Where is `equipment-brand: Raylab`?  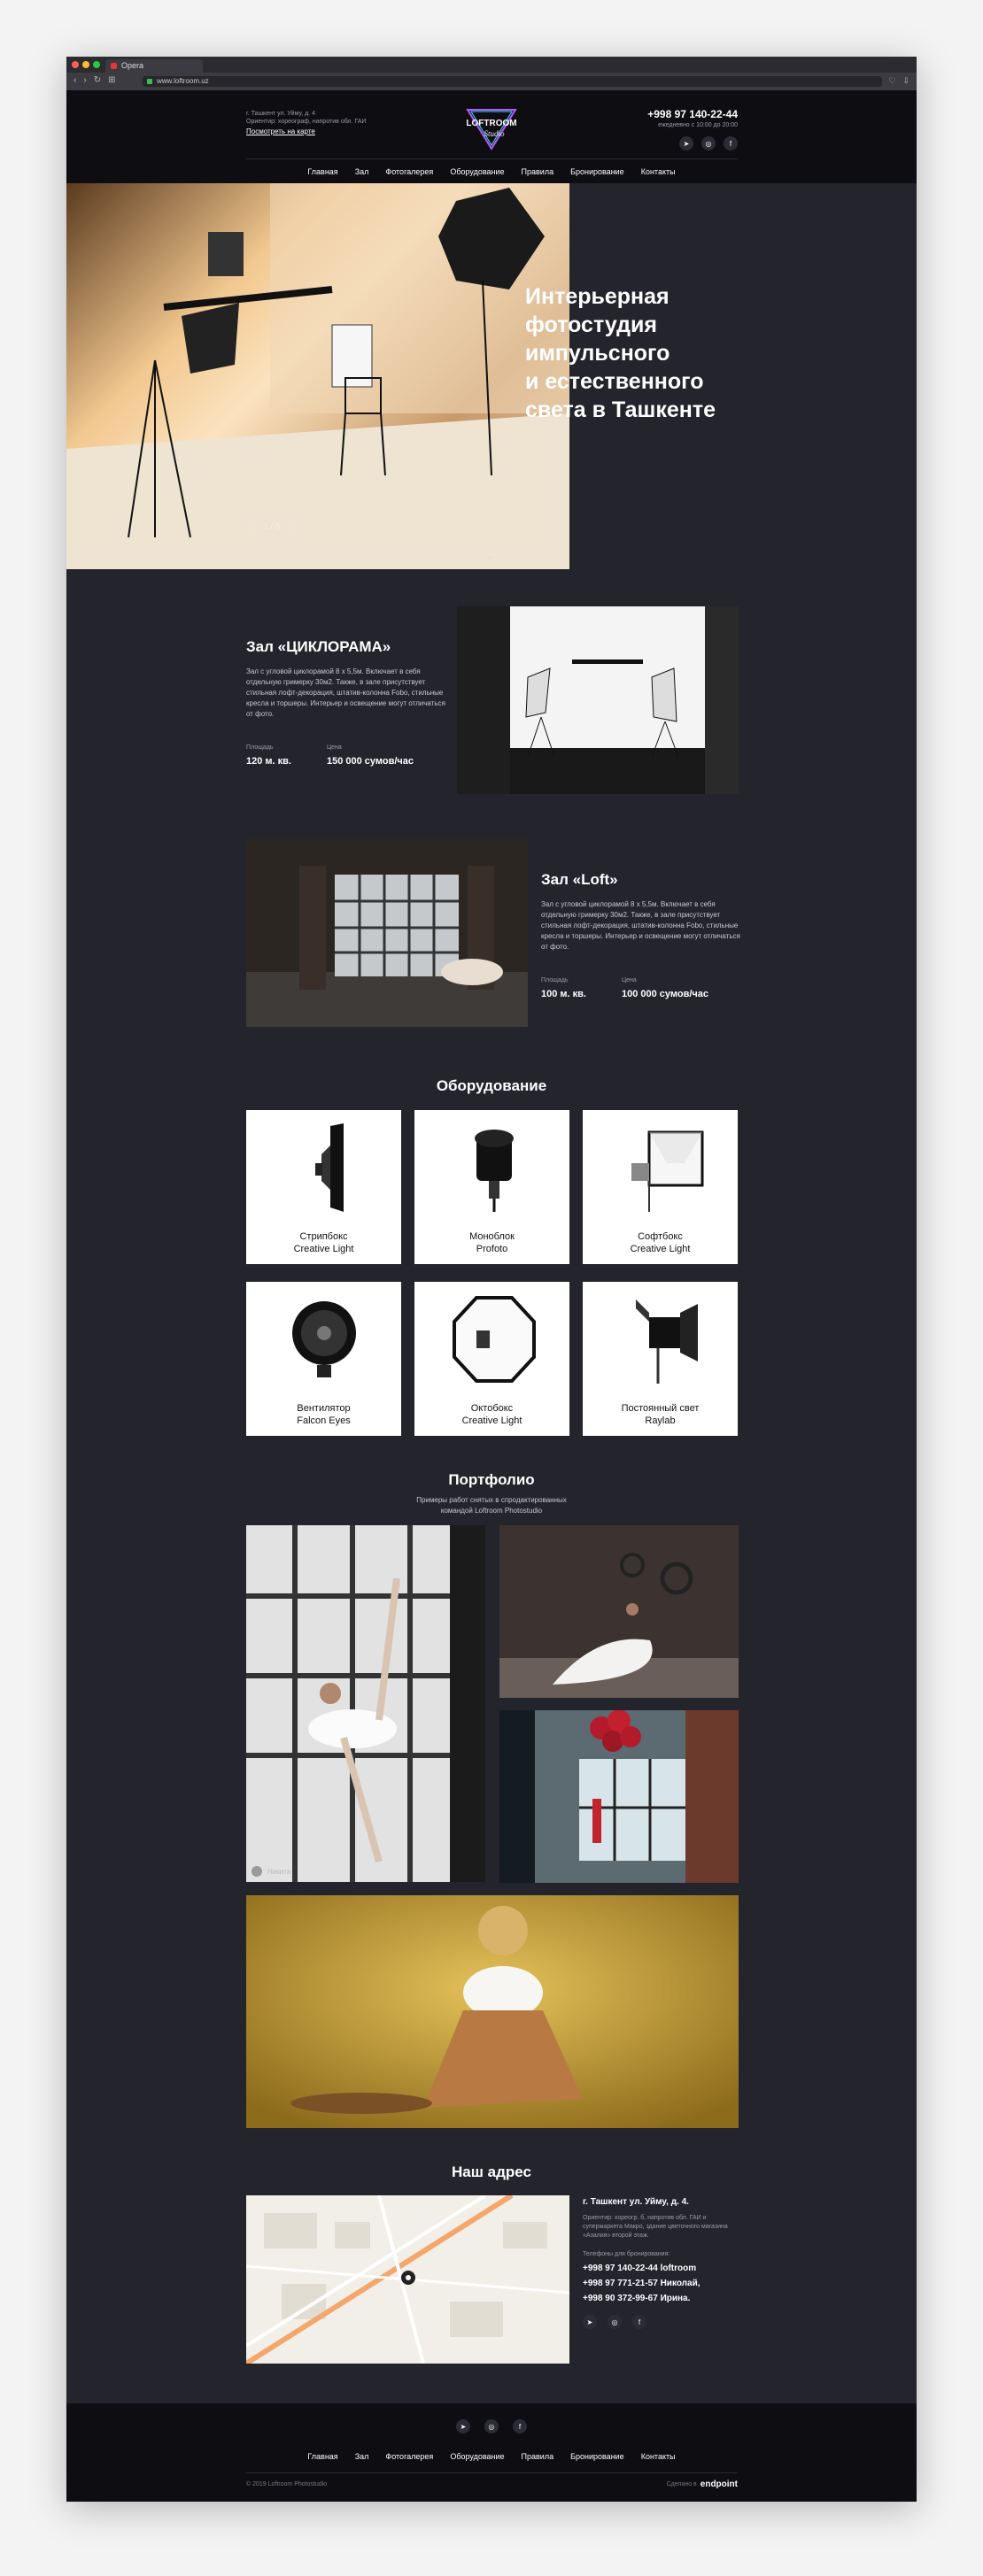
equipment-brand: Raylab is located at coordinates (660, 1420).